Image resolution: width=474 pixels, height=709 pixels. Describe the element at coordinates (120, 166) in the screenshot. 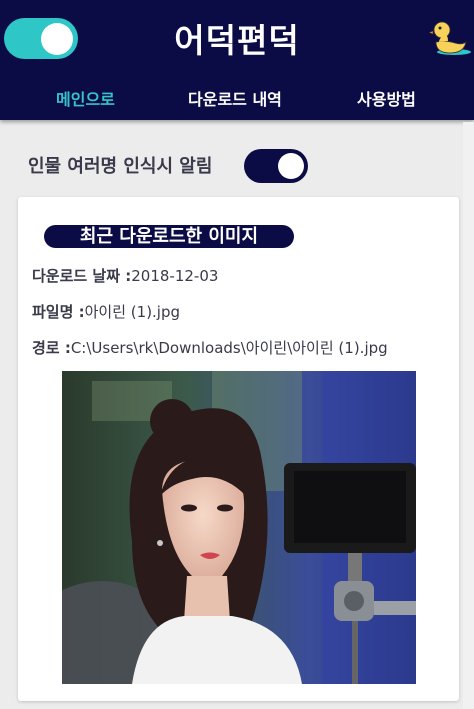

I see `multi-person-alert-label: 인물 여러명 인식시 알림` at that location.